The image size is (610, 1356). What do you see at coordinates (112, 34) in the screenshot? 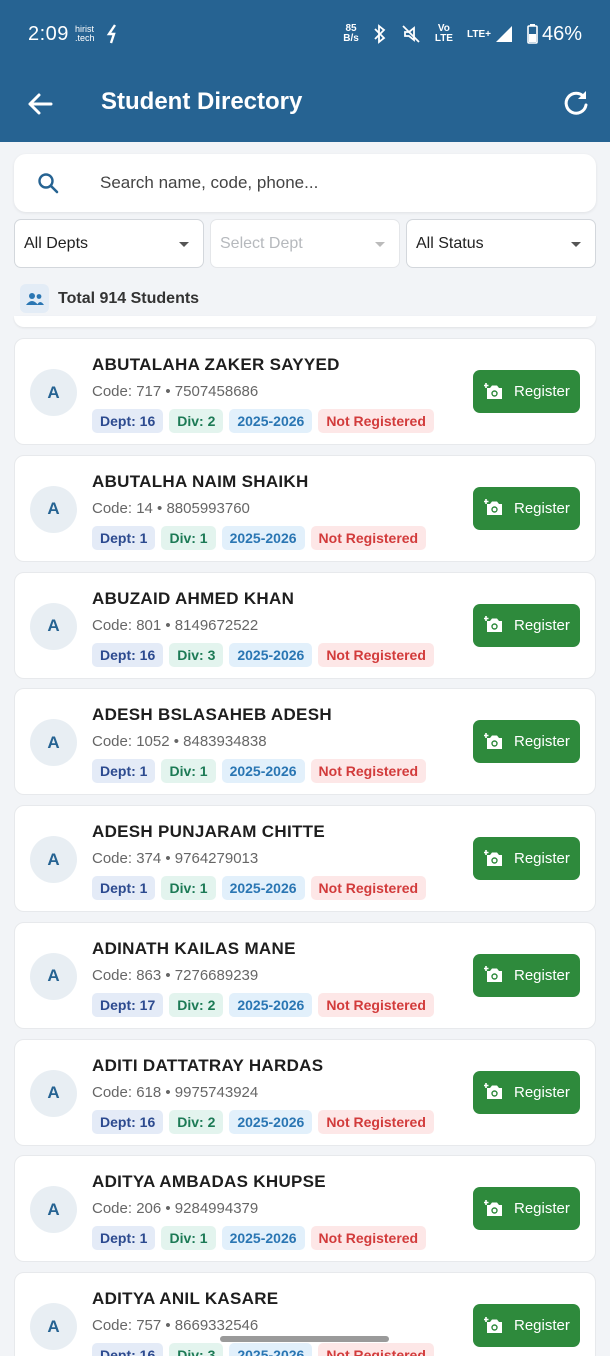
I see `app-notification-icon` at bounding box center [112, 34].